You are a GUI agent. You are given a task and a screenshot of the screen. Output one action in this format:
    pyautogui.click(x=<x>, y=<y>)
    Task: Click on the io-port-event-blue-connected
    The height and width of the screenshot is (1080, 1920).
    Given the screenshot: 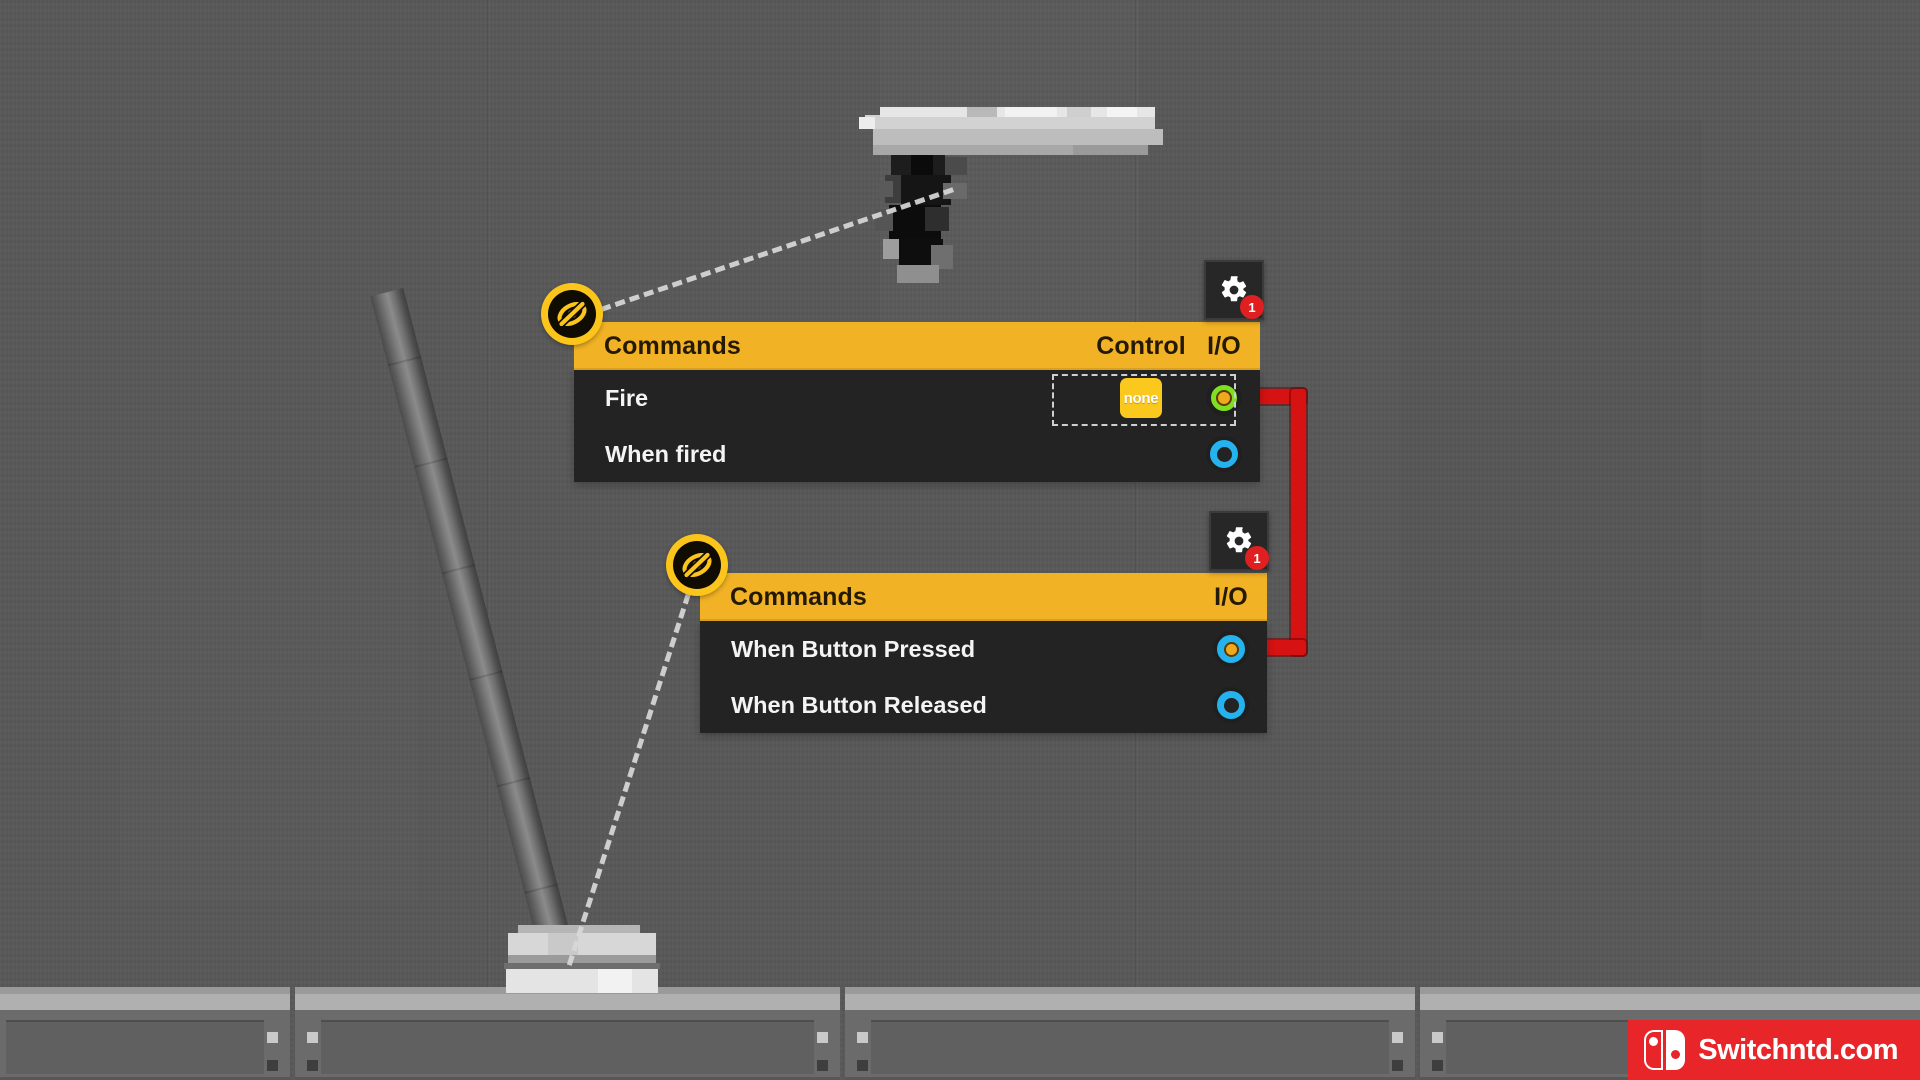 What is the action you would take?
    pyautogui.click(x=1231, y=649)
    